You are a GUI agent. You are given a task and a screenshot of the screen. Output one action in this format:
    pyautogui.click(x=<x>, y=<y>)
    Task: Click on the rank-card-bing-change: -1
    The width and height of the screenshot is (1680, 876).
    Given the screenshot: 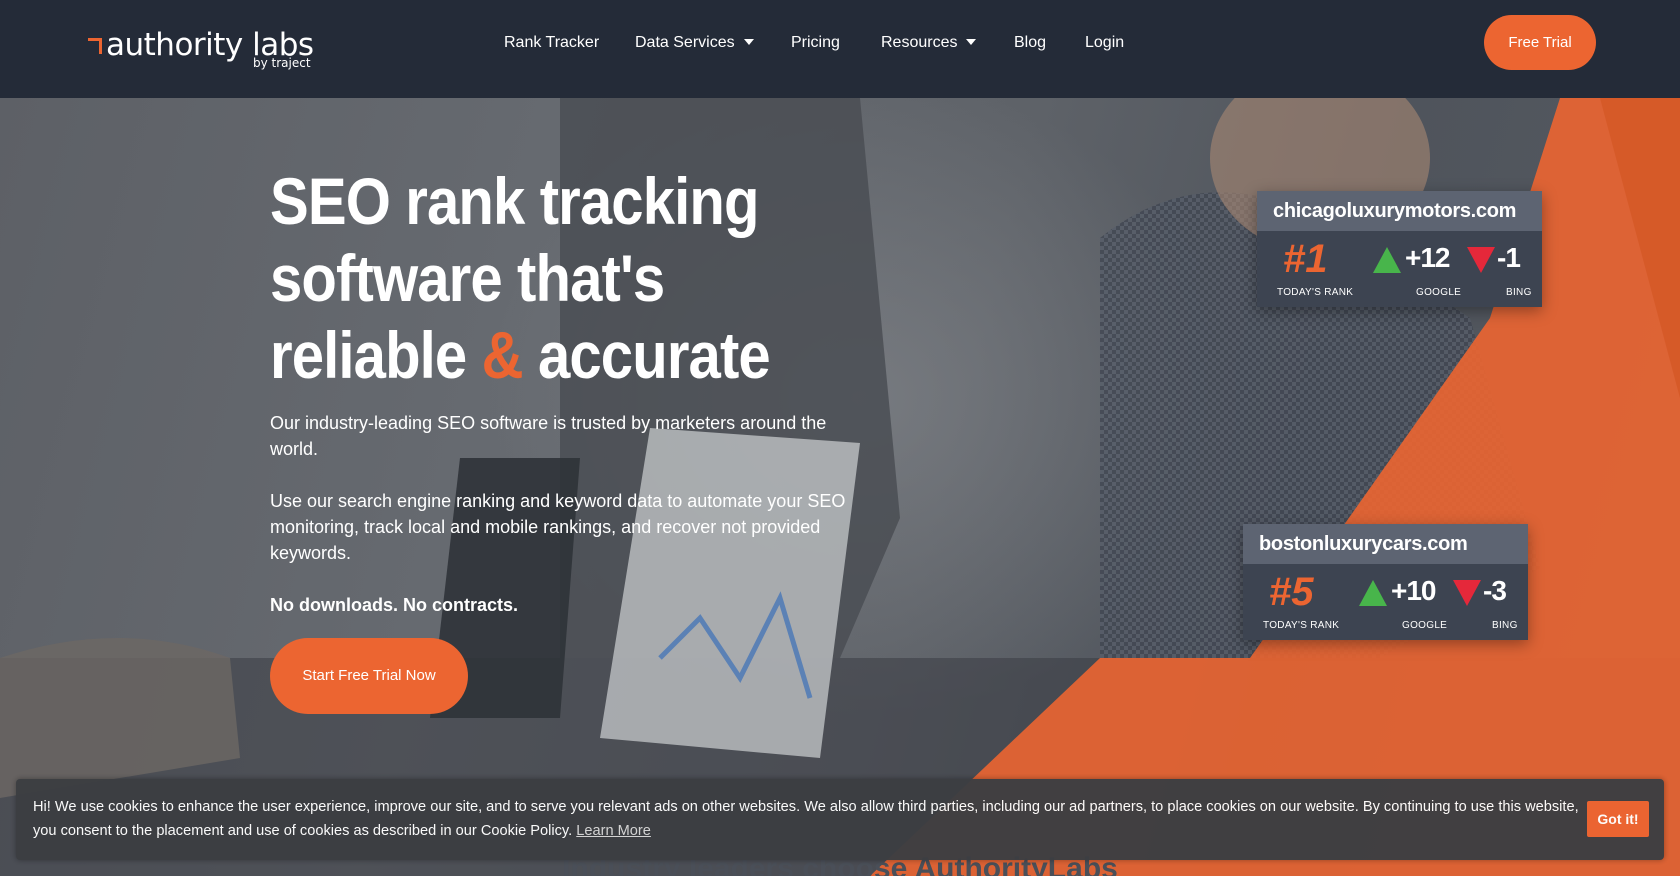 What is the action you would take?
    pyautogui.click(x=1509, y=257)
    